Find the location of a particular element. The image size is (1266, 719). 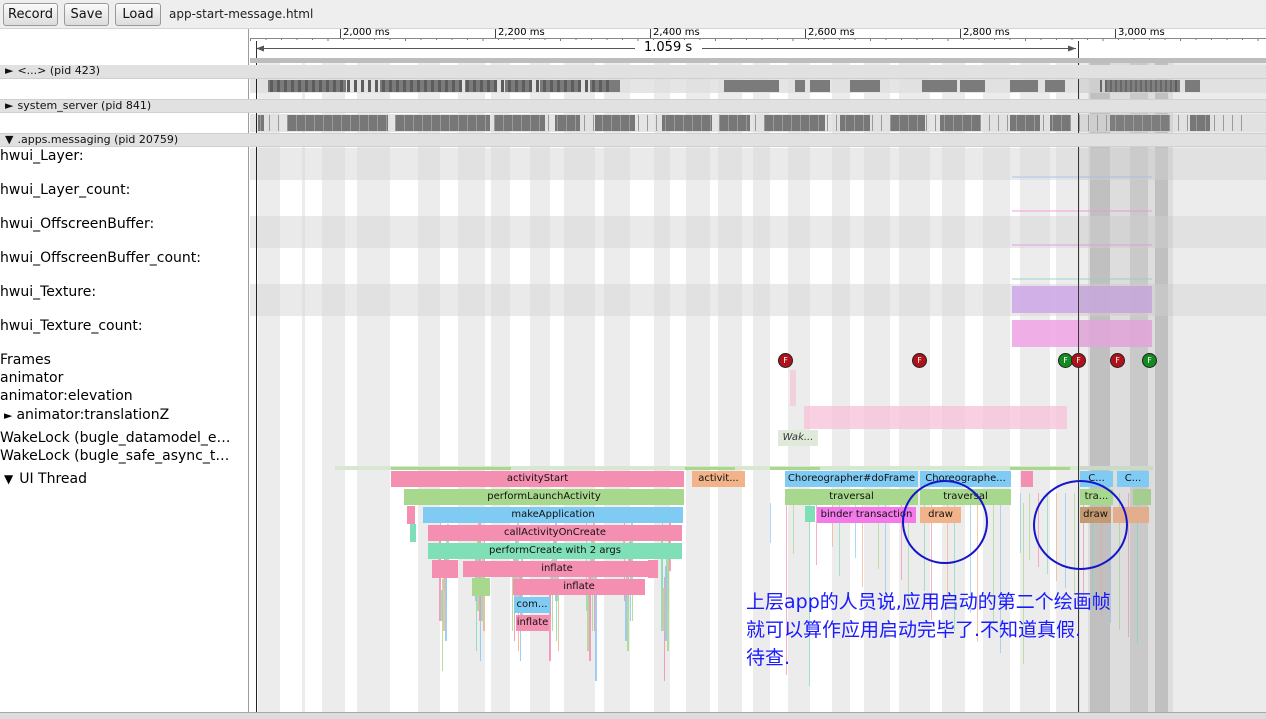

slice-call-activity-on-create: callActivityOnCreate is located at coordinates (555, 533).